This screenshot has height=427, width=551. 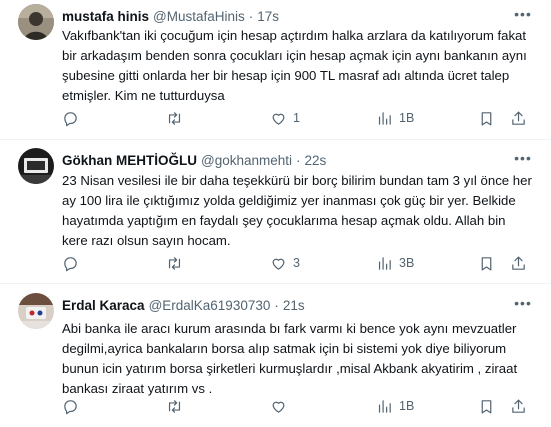 What do you see at coordinates (295, 406) in the screenshot?
I see `tweet-actions: 1B` at bounding box center [295, 406].